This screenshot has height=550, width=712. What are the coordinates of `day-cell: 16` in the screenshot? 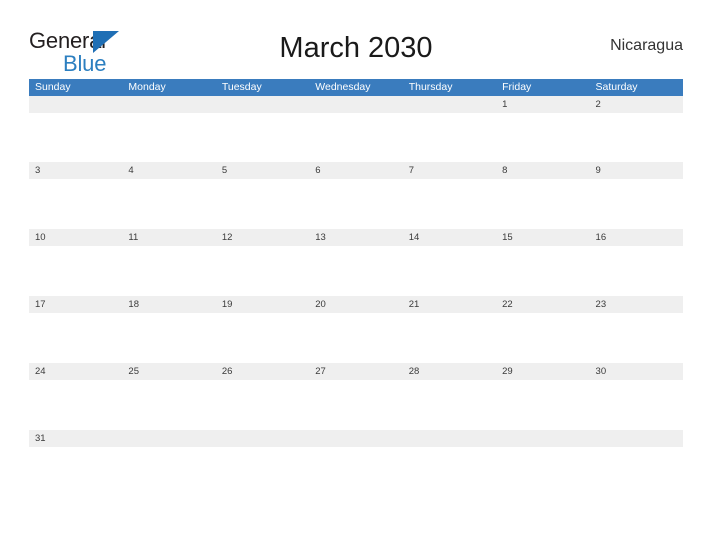 It's located at (636, 237).